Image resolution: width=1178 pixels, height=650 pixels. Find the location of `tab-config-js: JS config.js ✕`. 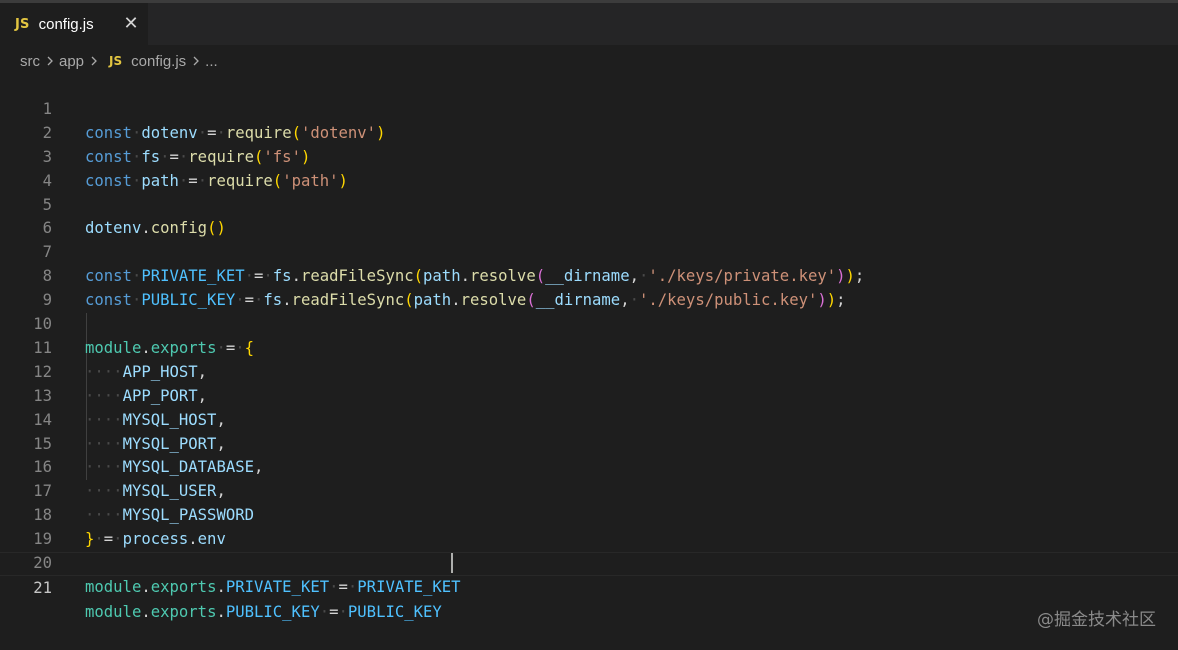

tab-config-js: JS config.js ✕ is located at coordinates (74, 24).